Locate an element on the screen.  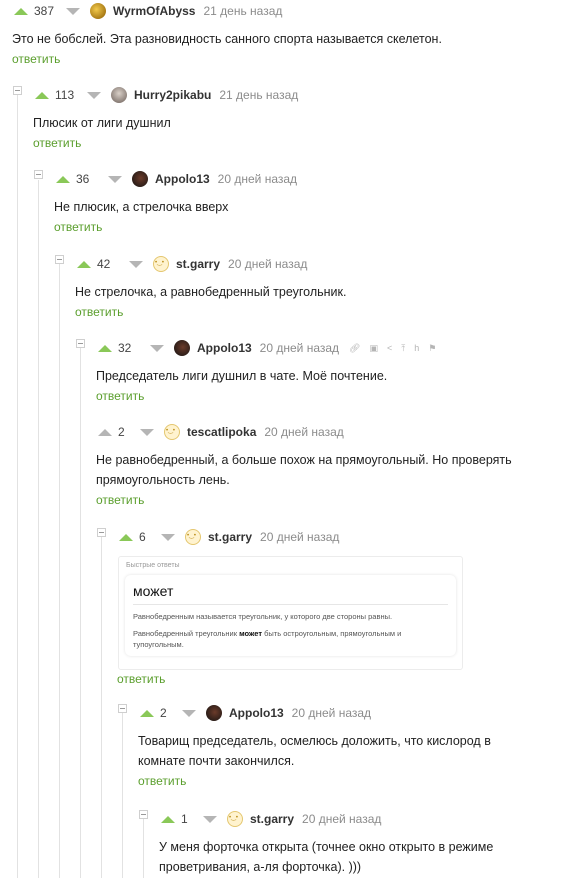
comment-rating: 36 is located at coordinates (83, 179).